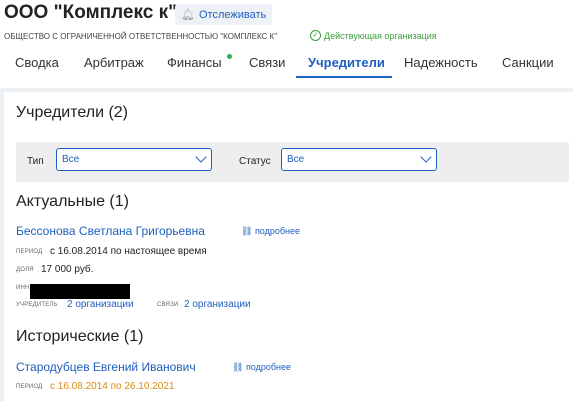 The width and height of the screenshot is (573, 401). What do you see at coordinates (25, 270) in the screenshot?
I see `share-label: ДОЛЯ` at bounding box center [25, 270].